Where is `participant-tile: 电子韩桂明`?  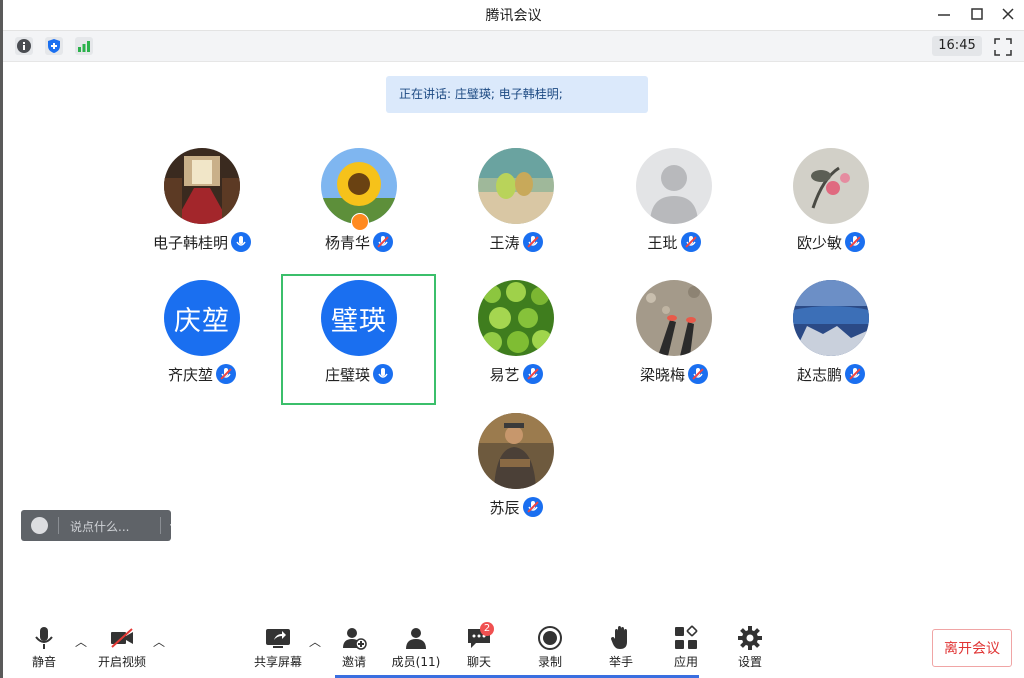
participant-tile: 电子韩桂明 is located at coordinates (202, 213).